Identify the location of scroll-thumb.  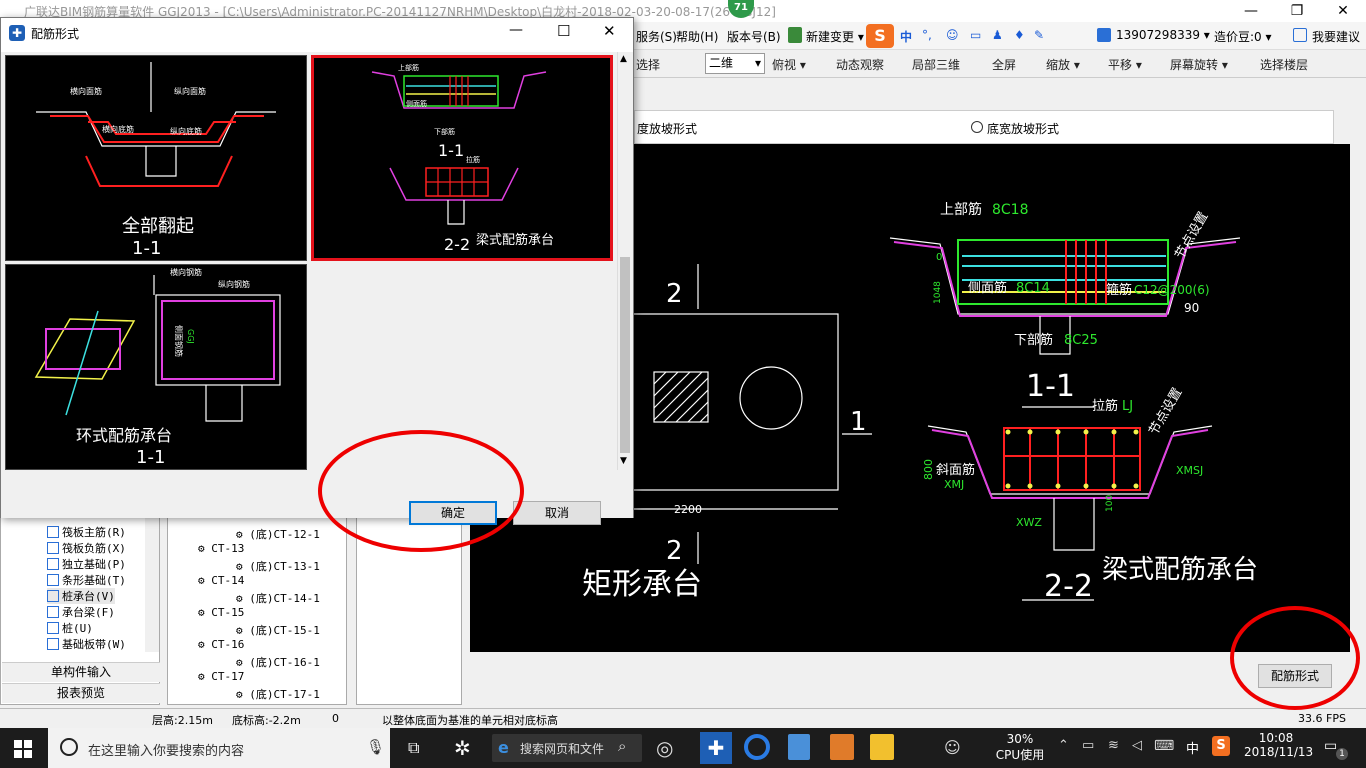
(625, 355).